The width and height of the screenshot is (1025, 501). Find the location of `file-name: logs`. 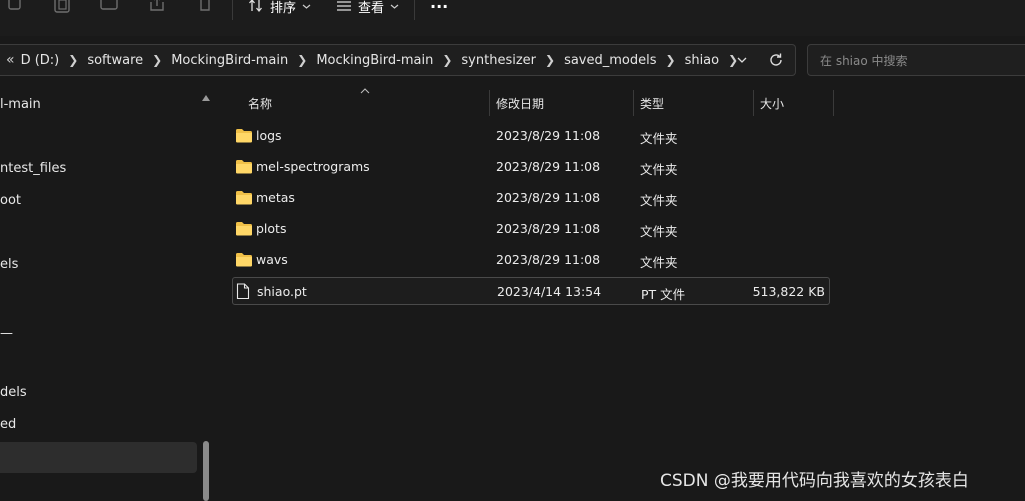

file-name: logs is located at coordinates (269, 135).